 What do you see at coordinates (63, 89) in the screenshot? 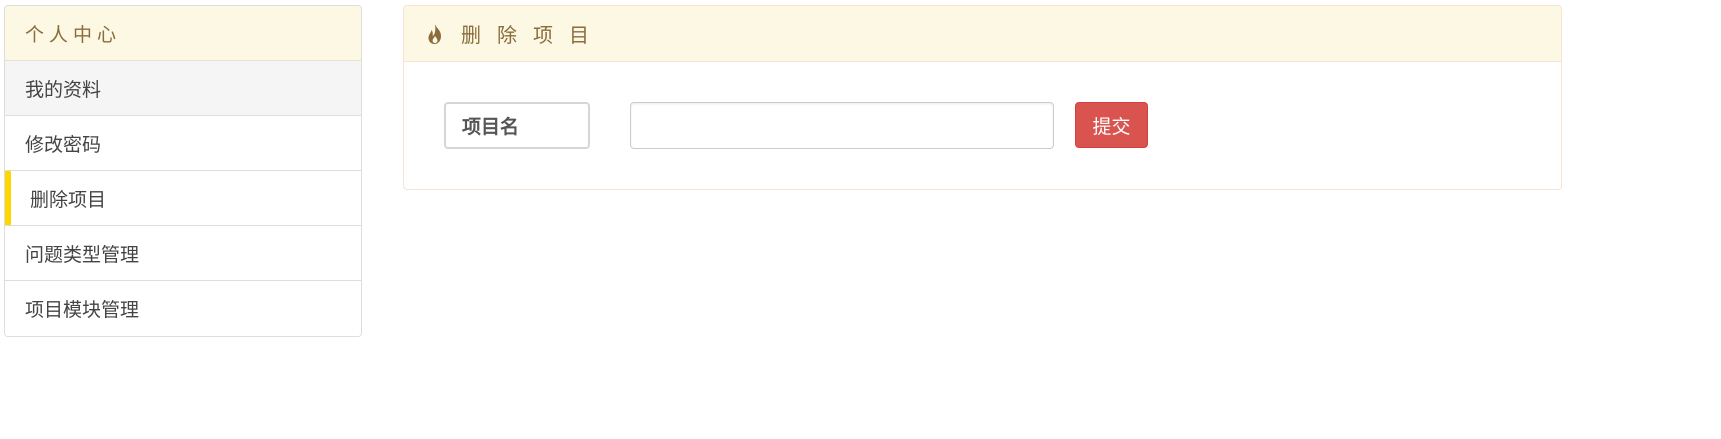
I see `sidebar-item-label: 我的资料` at bounding box center [63, 89].